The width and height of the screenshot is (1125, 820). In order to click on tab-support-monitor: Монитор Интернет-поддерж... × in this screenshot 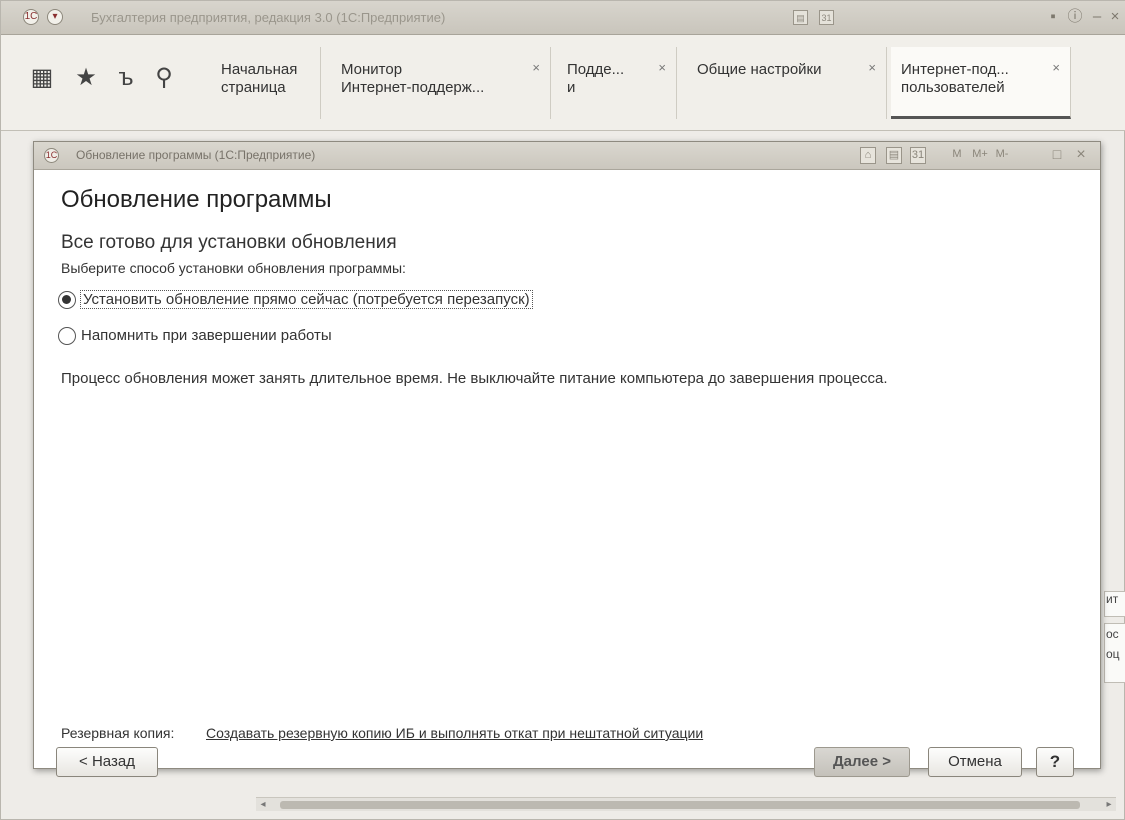, I will do `click(441, 83)`.